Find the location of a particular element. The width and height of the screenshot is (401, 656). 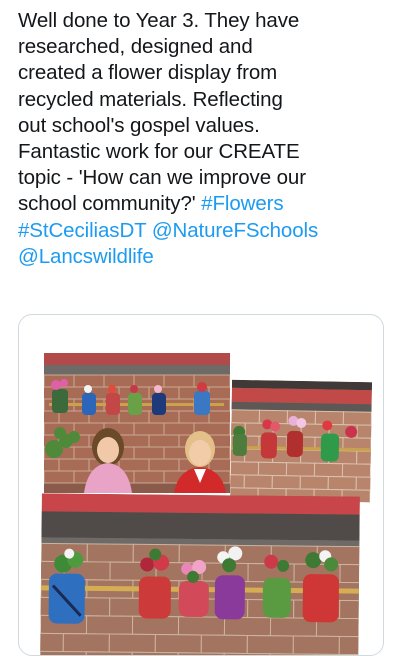

hashtag-link: #StCeciliasDT is located at coordinates (82, 230).